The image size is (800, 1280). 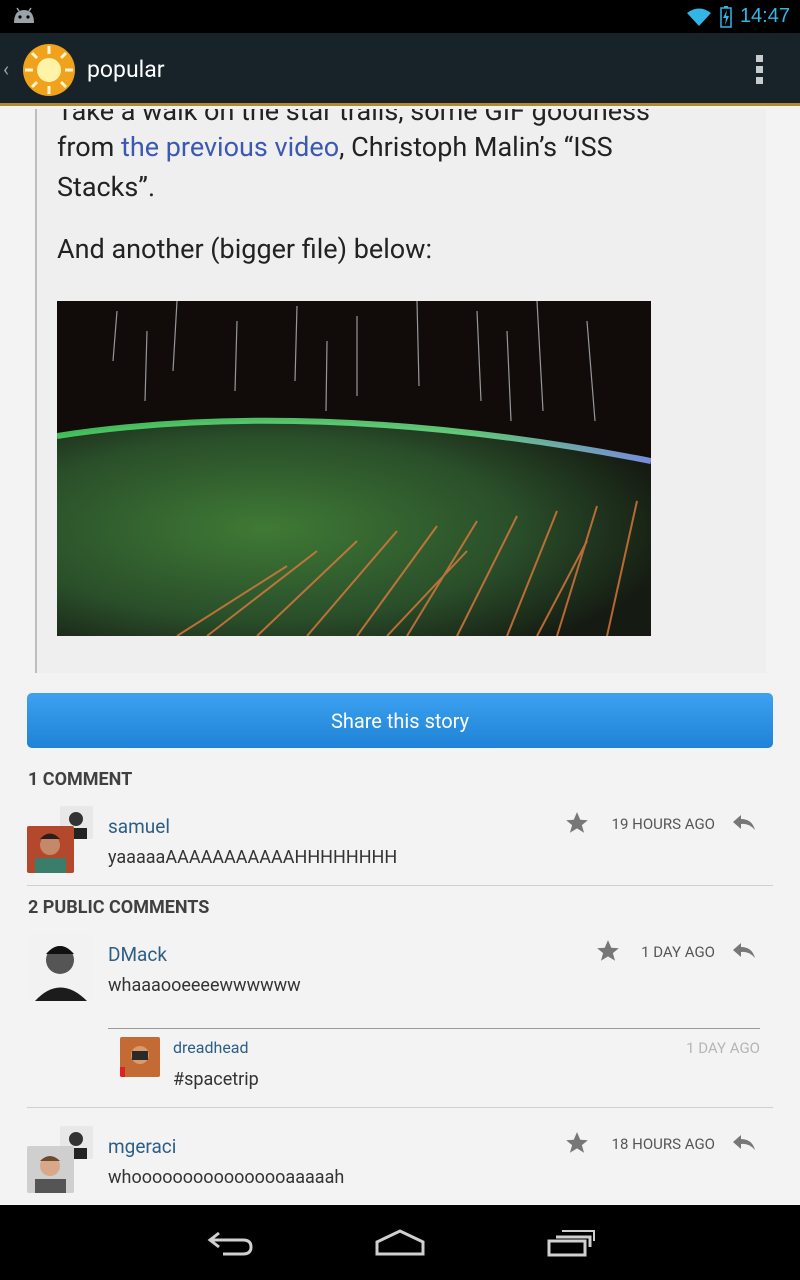 I want to click on story-paragraph-2: And another (bigger file) below:, so click(x=244, y=249).